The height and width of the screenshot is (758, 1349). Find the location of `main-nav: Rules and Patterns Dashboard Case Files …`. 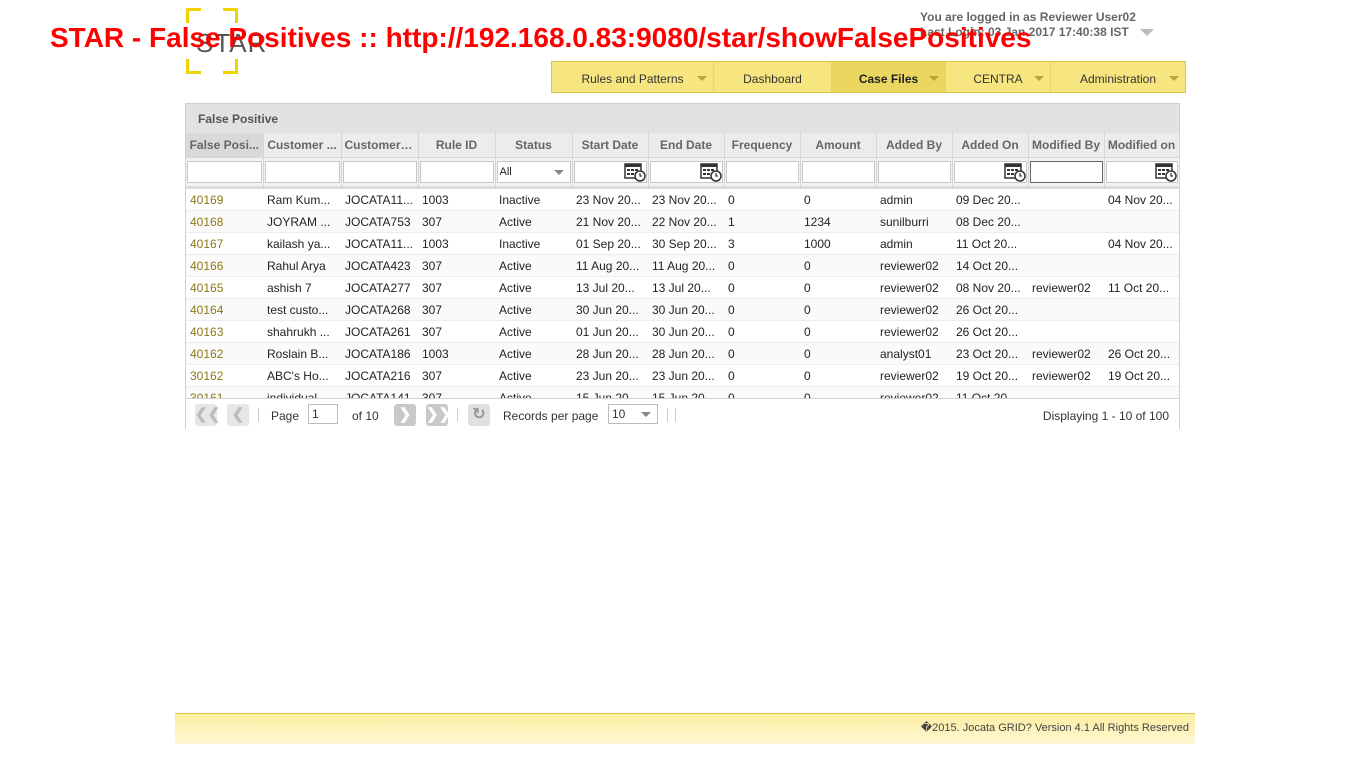

main-nav: Rules and Patterns Dashboard Case Files … is located at coordinates (868, 77).